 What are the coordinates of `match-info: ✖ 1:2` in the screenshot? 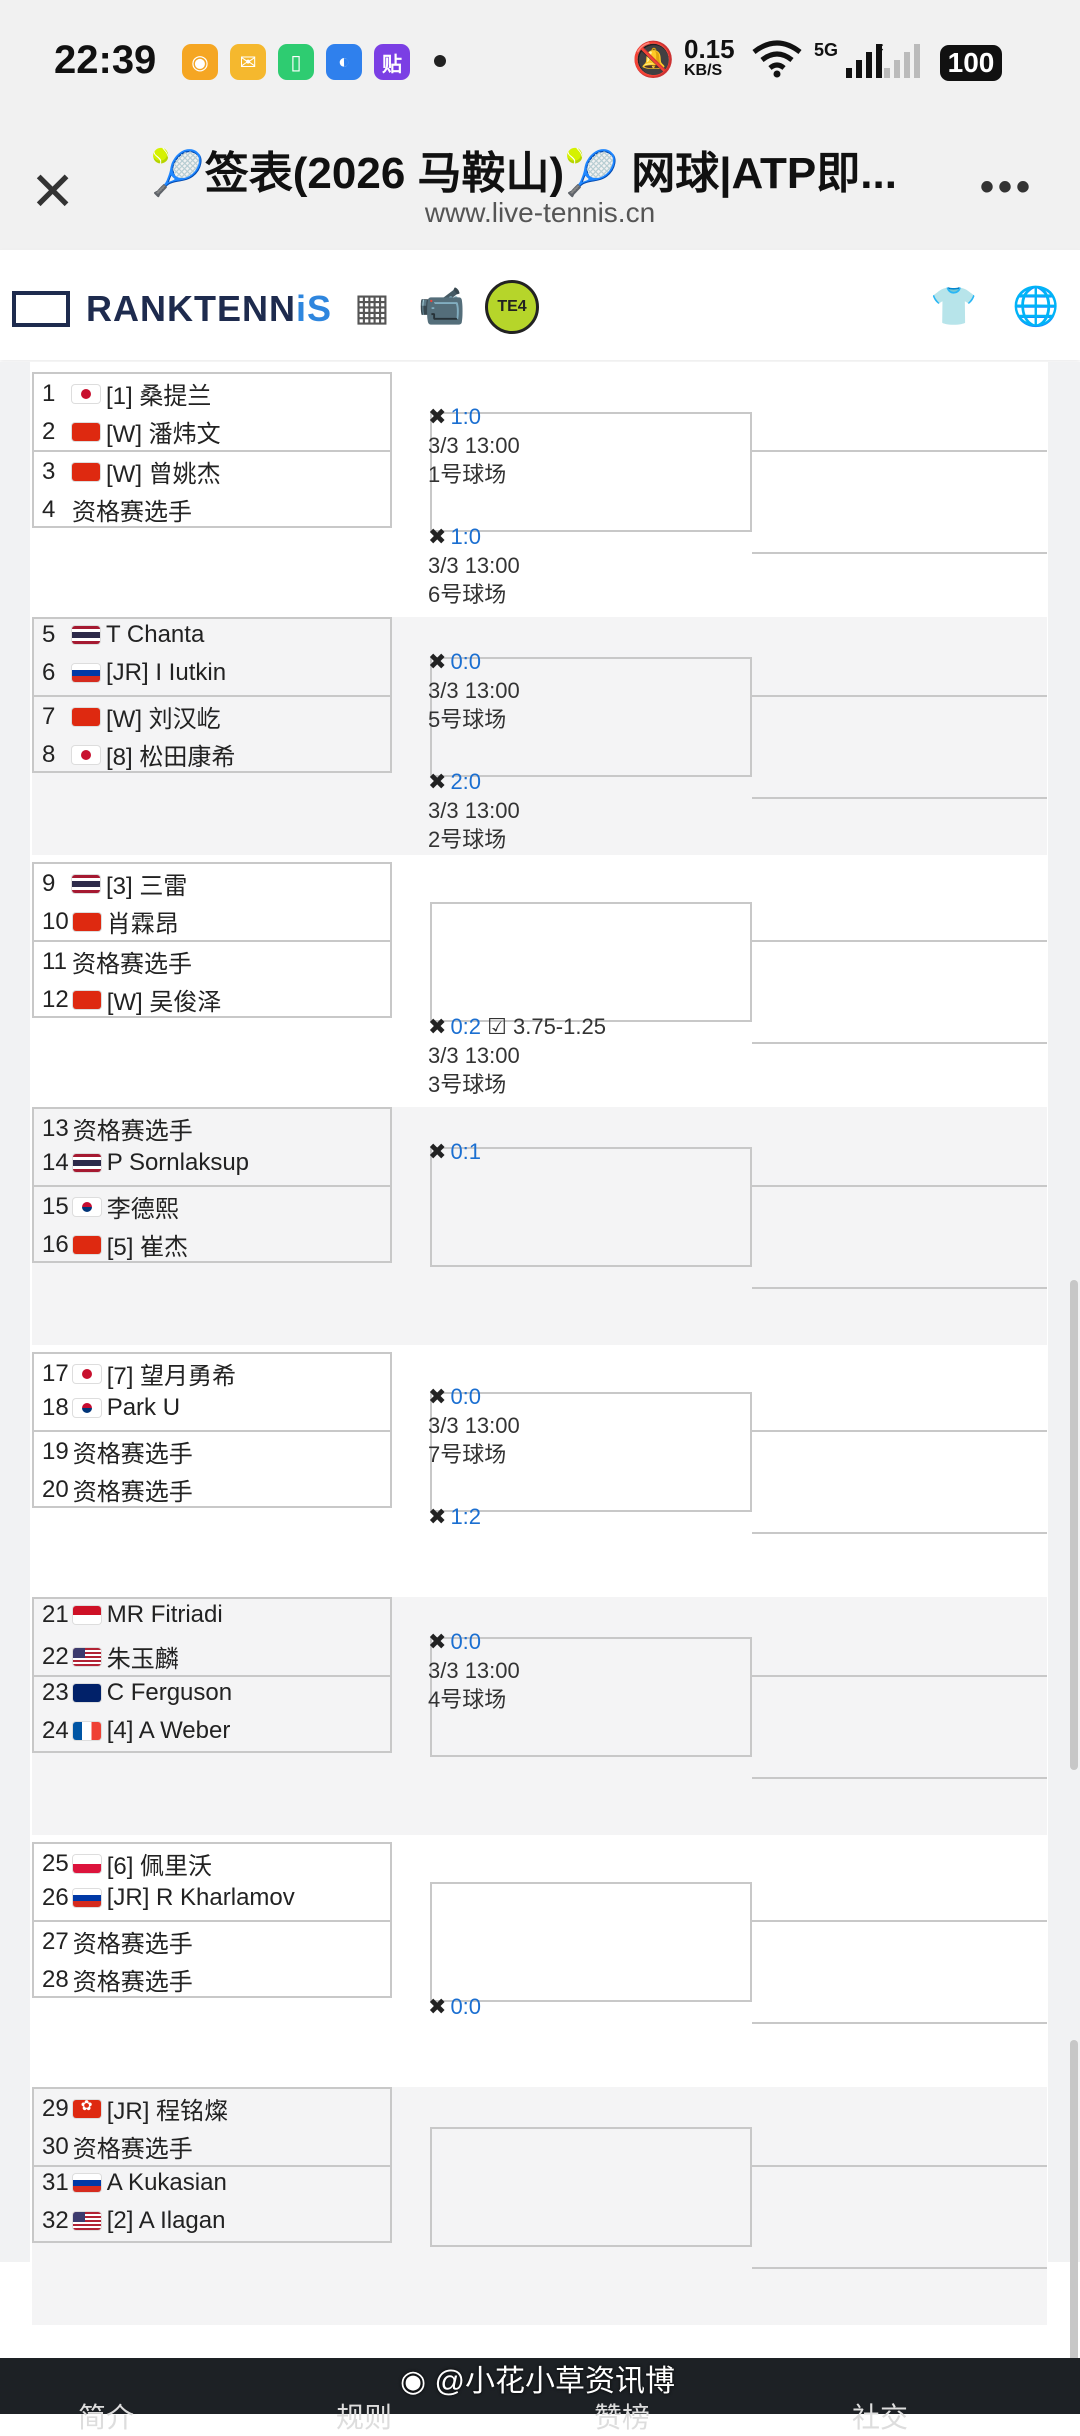 It's located at (454, 1516).